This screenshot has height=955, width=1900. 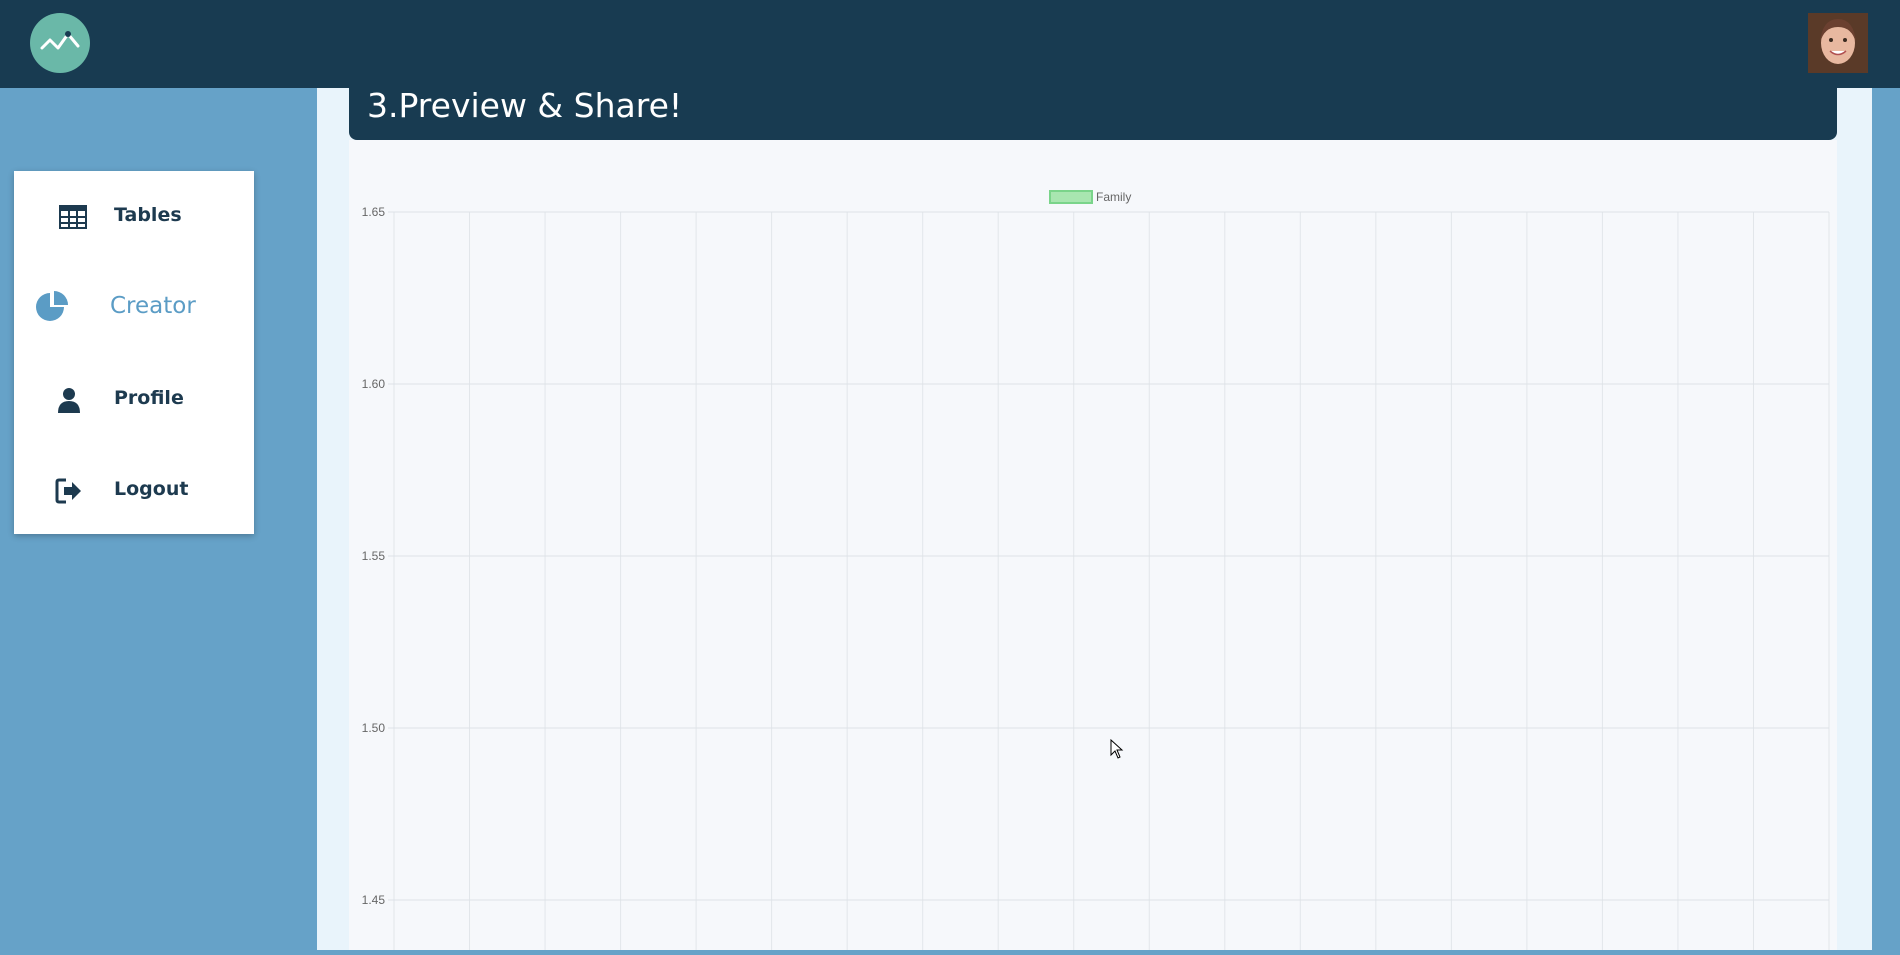 I want to click on y-tick-label: 1.65, so click(x=374, y=212).